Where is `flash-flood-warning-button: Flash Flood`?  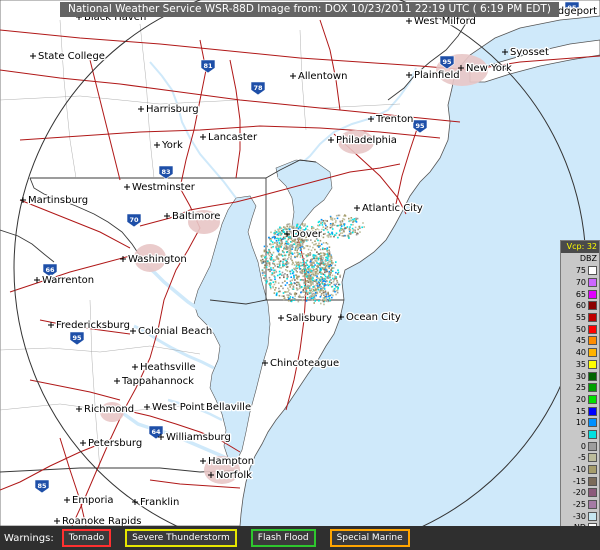
flash-flood-warning-button: Flash Flood is located at coordinates (283, 538).